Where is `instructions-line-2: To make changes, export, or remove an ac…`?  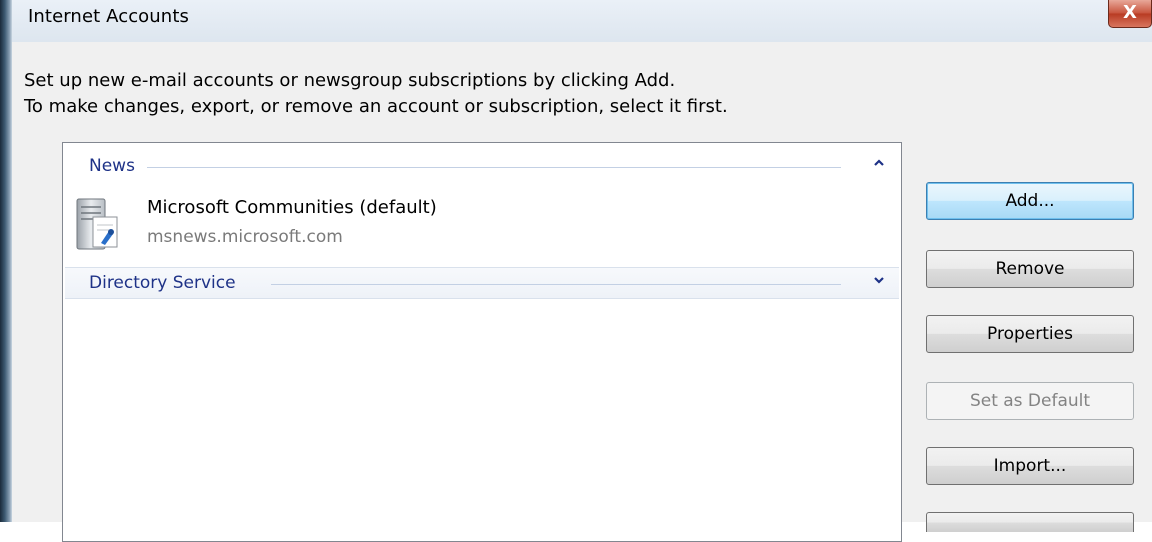
instructions-line-2: To make changes, export, or remove an ac… is located at coordinates (376, 106).